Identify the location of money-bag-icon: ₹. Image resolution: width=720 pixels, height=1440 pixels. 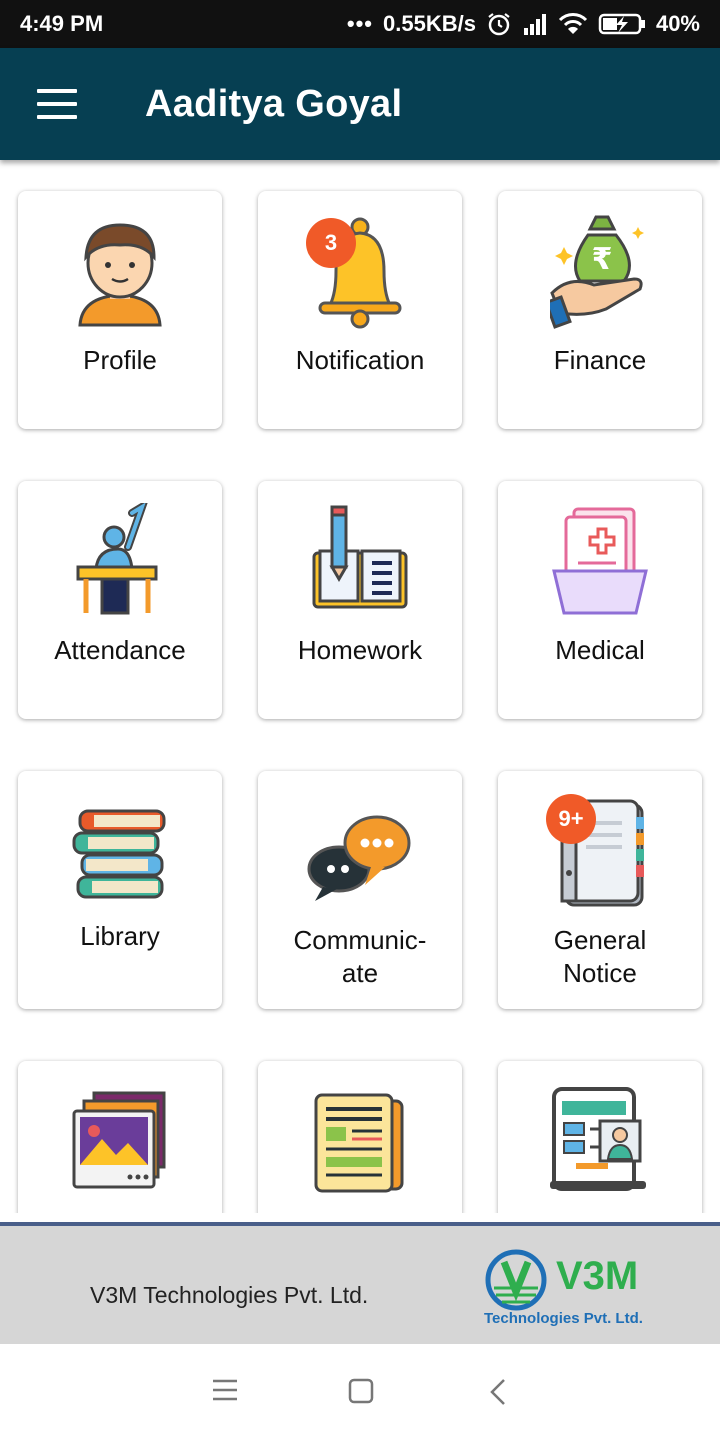
(597, 272).